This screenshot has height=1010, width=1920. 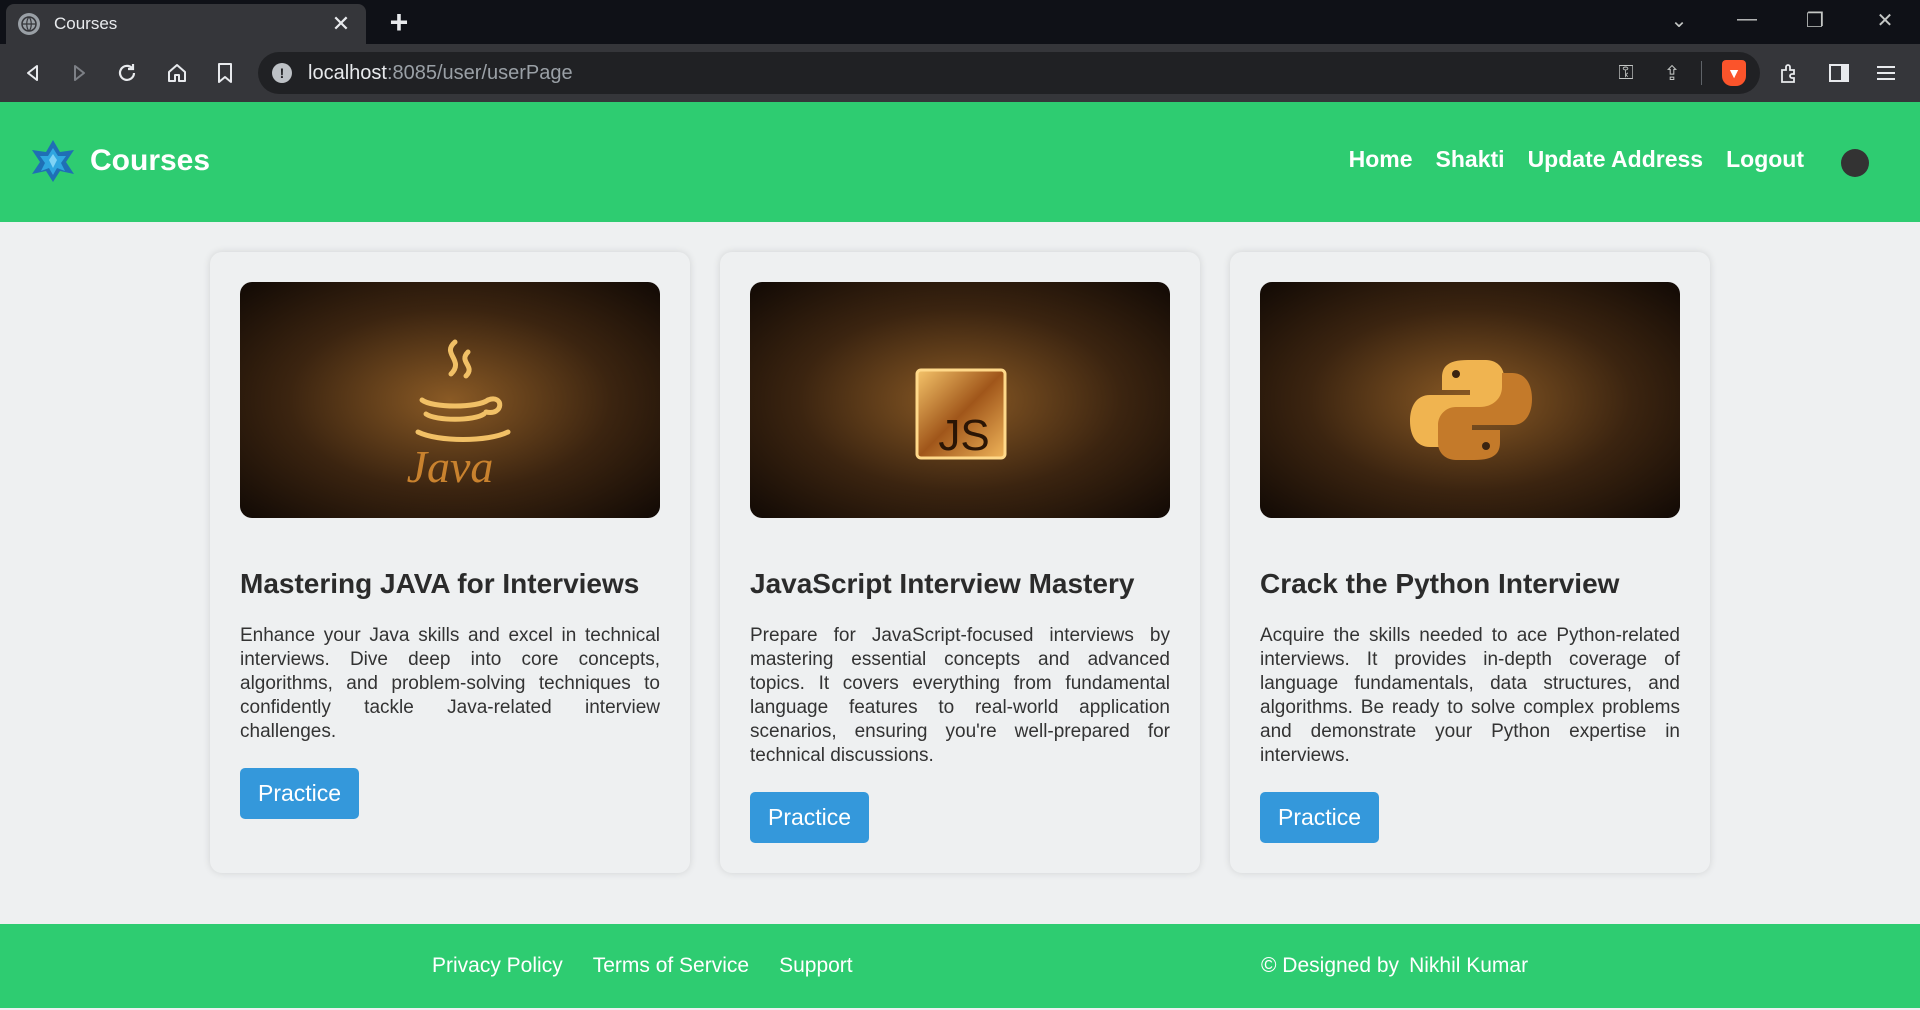 I want to click on footer-privacy-link: Privacy Policy, so click(x=497, y=966).